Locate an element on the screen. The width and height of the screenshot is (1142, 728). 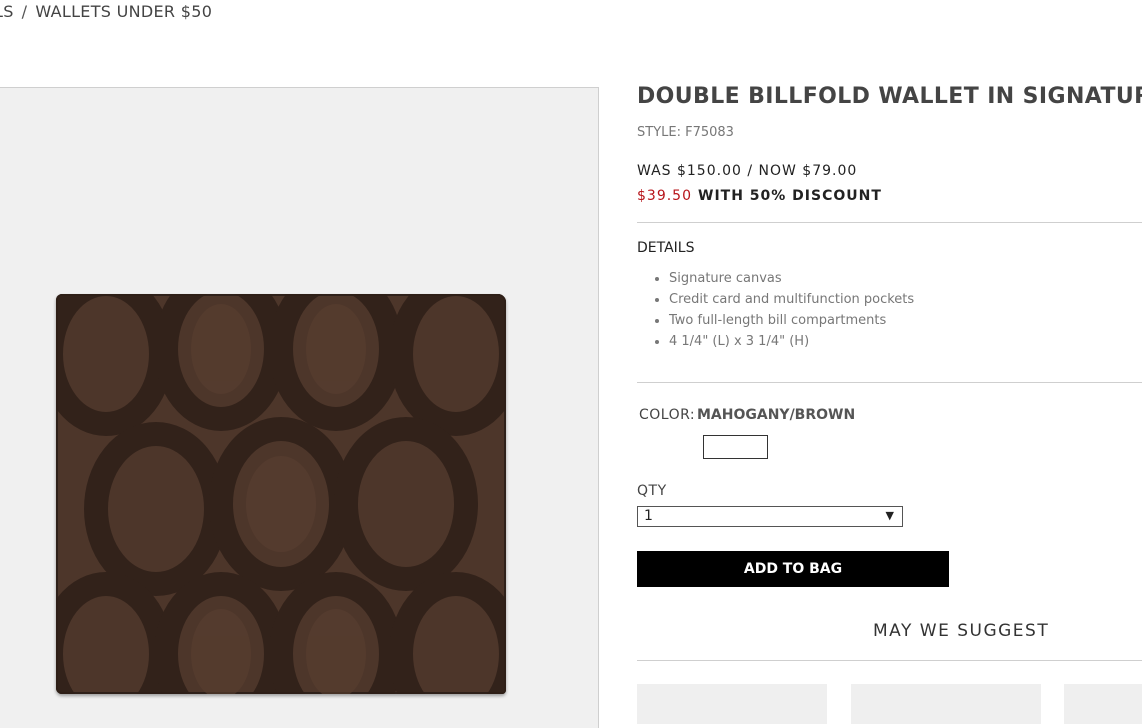
product-title: DOUBLE BILLFOLD WALLET IN SIGNATURE is located at coordinates (889, 96).